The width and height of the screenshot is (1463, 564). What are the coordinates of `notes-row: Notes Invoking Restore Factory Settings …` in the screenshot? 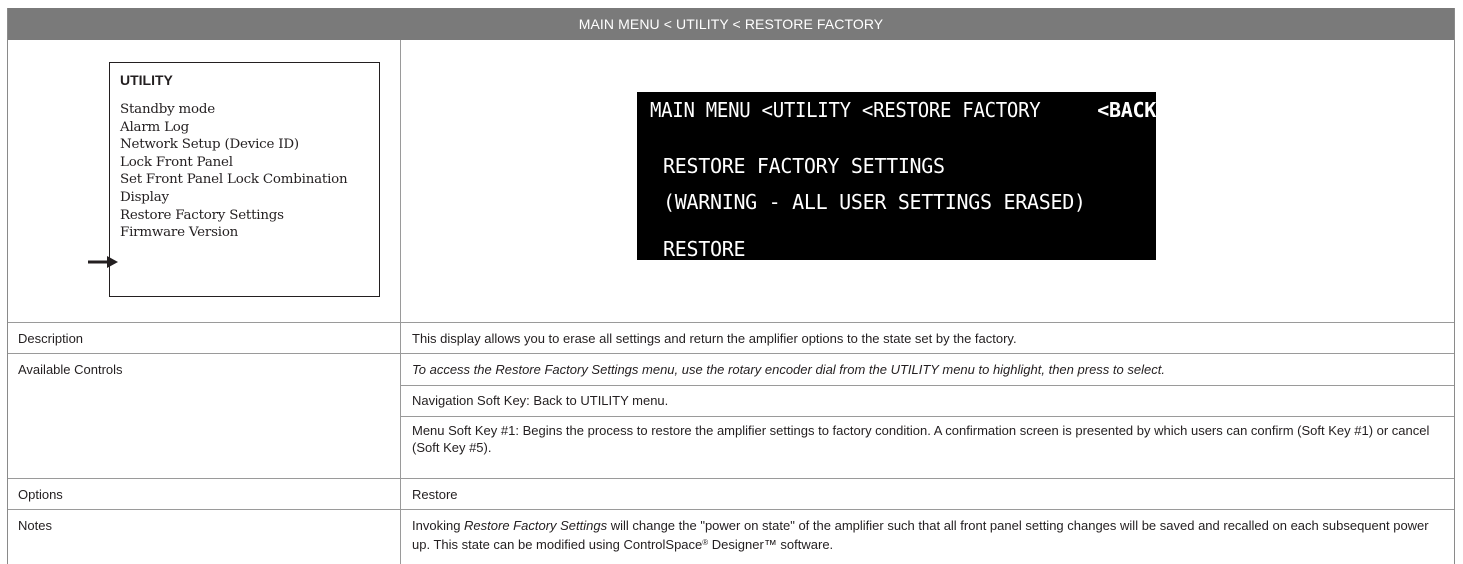 It's located at (731, 536).